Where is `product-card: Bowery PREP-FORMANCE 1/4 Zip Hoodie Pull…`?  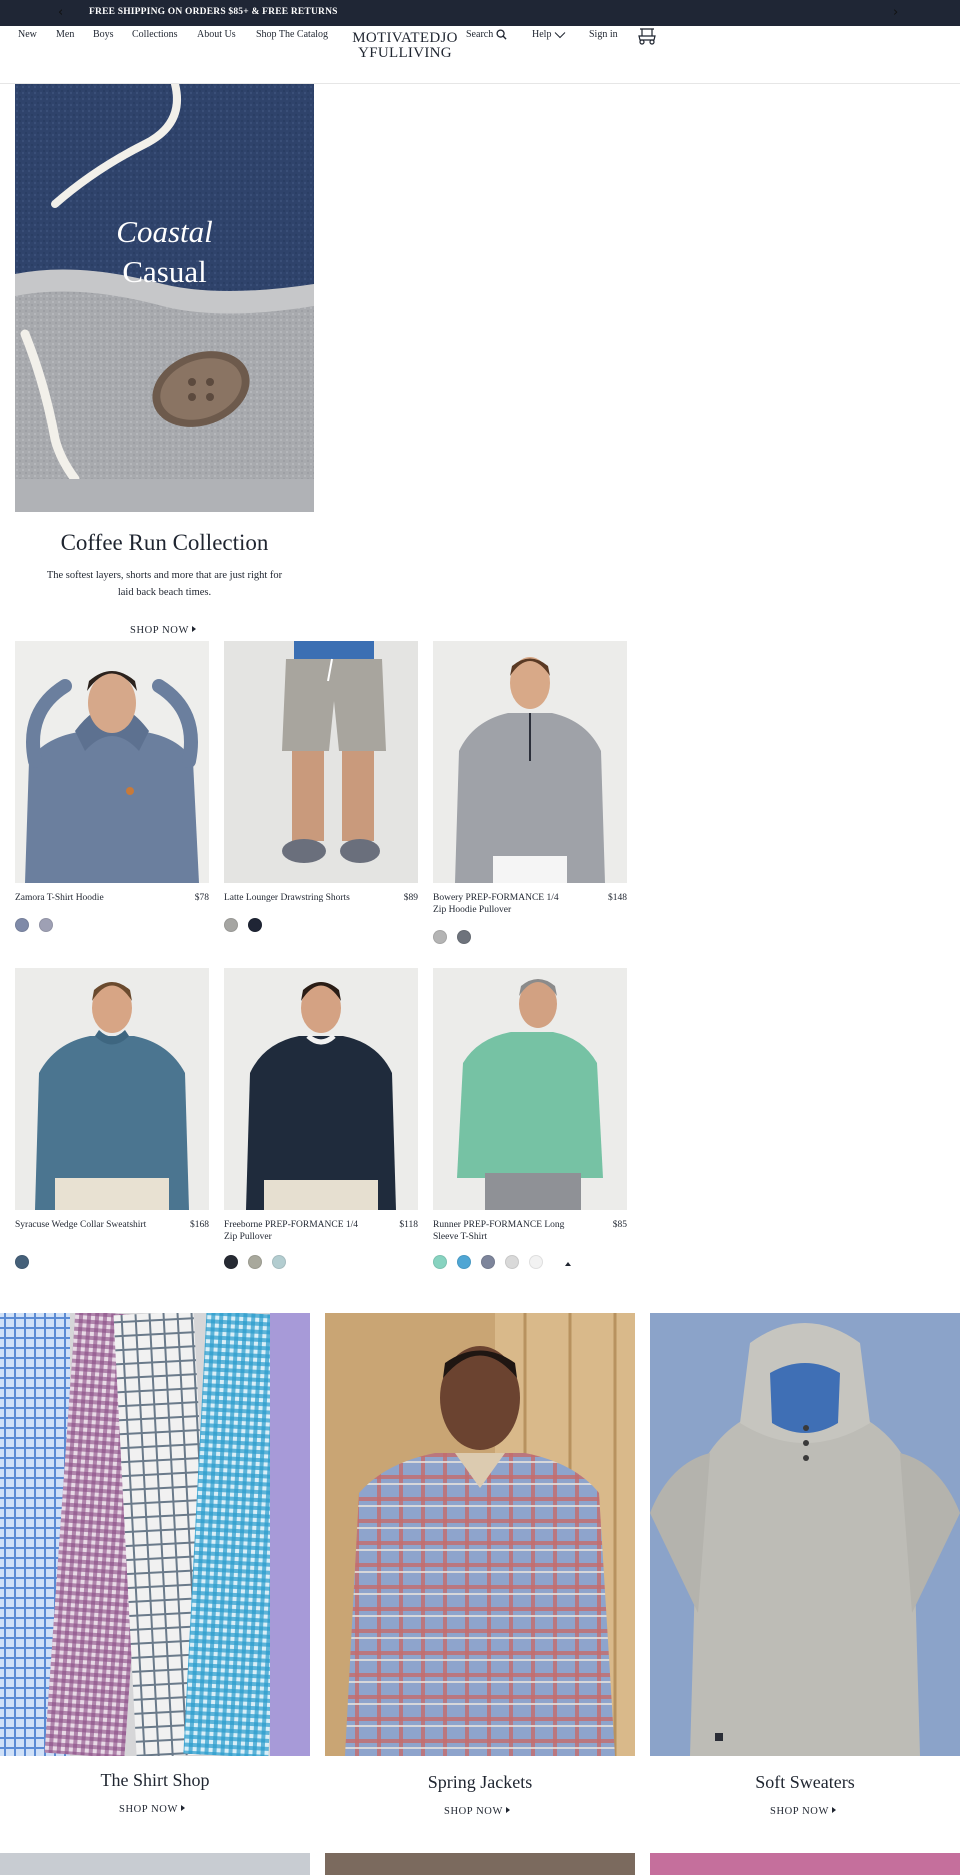
product-card: Bowery PREP-FORMANCE 1/4 Zip Hoodie Pull… is located at coordinates (530, 792).